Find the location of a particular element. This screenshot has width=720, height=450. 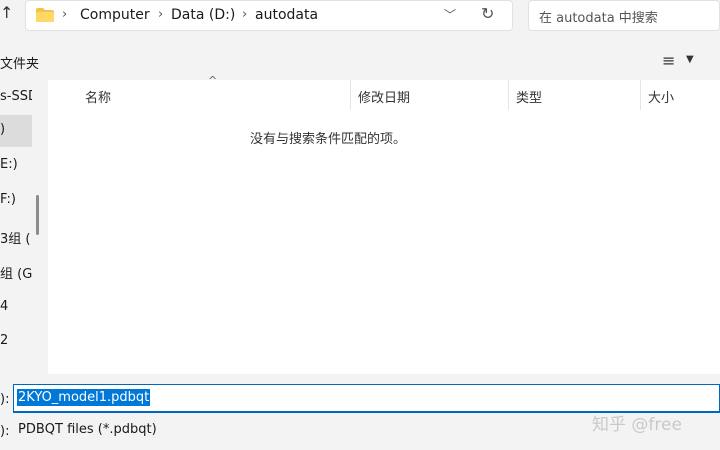

nav-item-group-3: 3组 ( is located at coordinates (16, 237).